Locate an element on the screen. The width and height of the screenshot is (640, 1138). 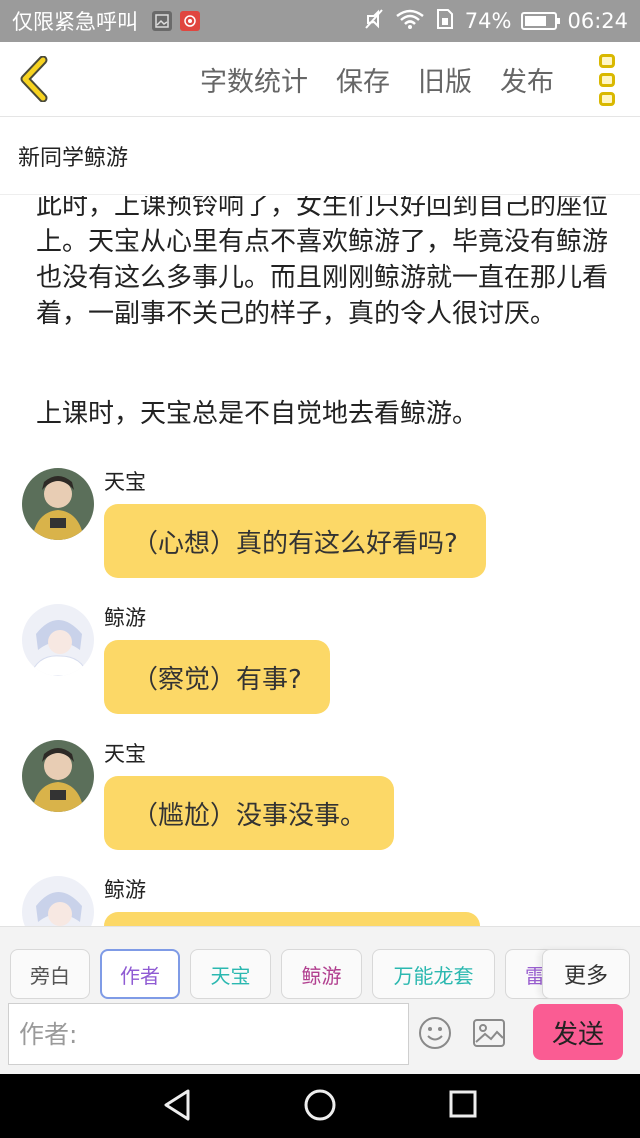
back-triangle-icon is located at coordinates (177, 1105).